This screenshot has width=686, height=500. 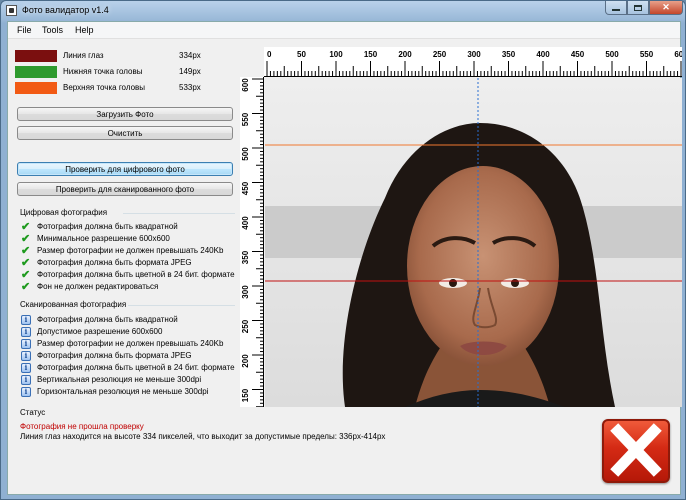 What do you see at coordinates (36, 56) in the screenshot?
I see `legend-swatch-eye` at bounding box center [36, 56].